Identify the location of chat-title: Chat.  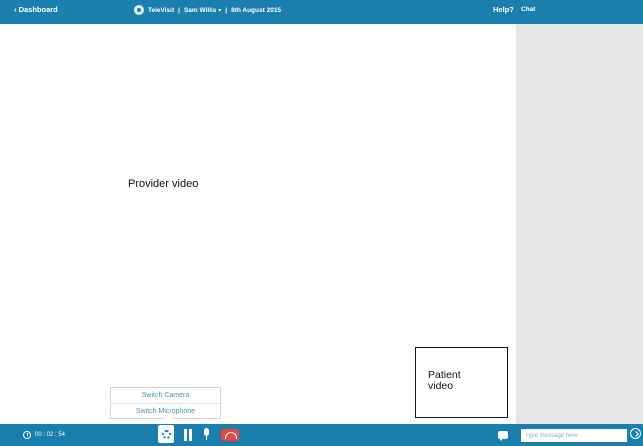
(579, 12).